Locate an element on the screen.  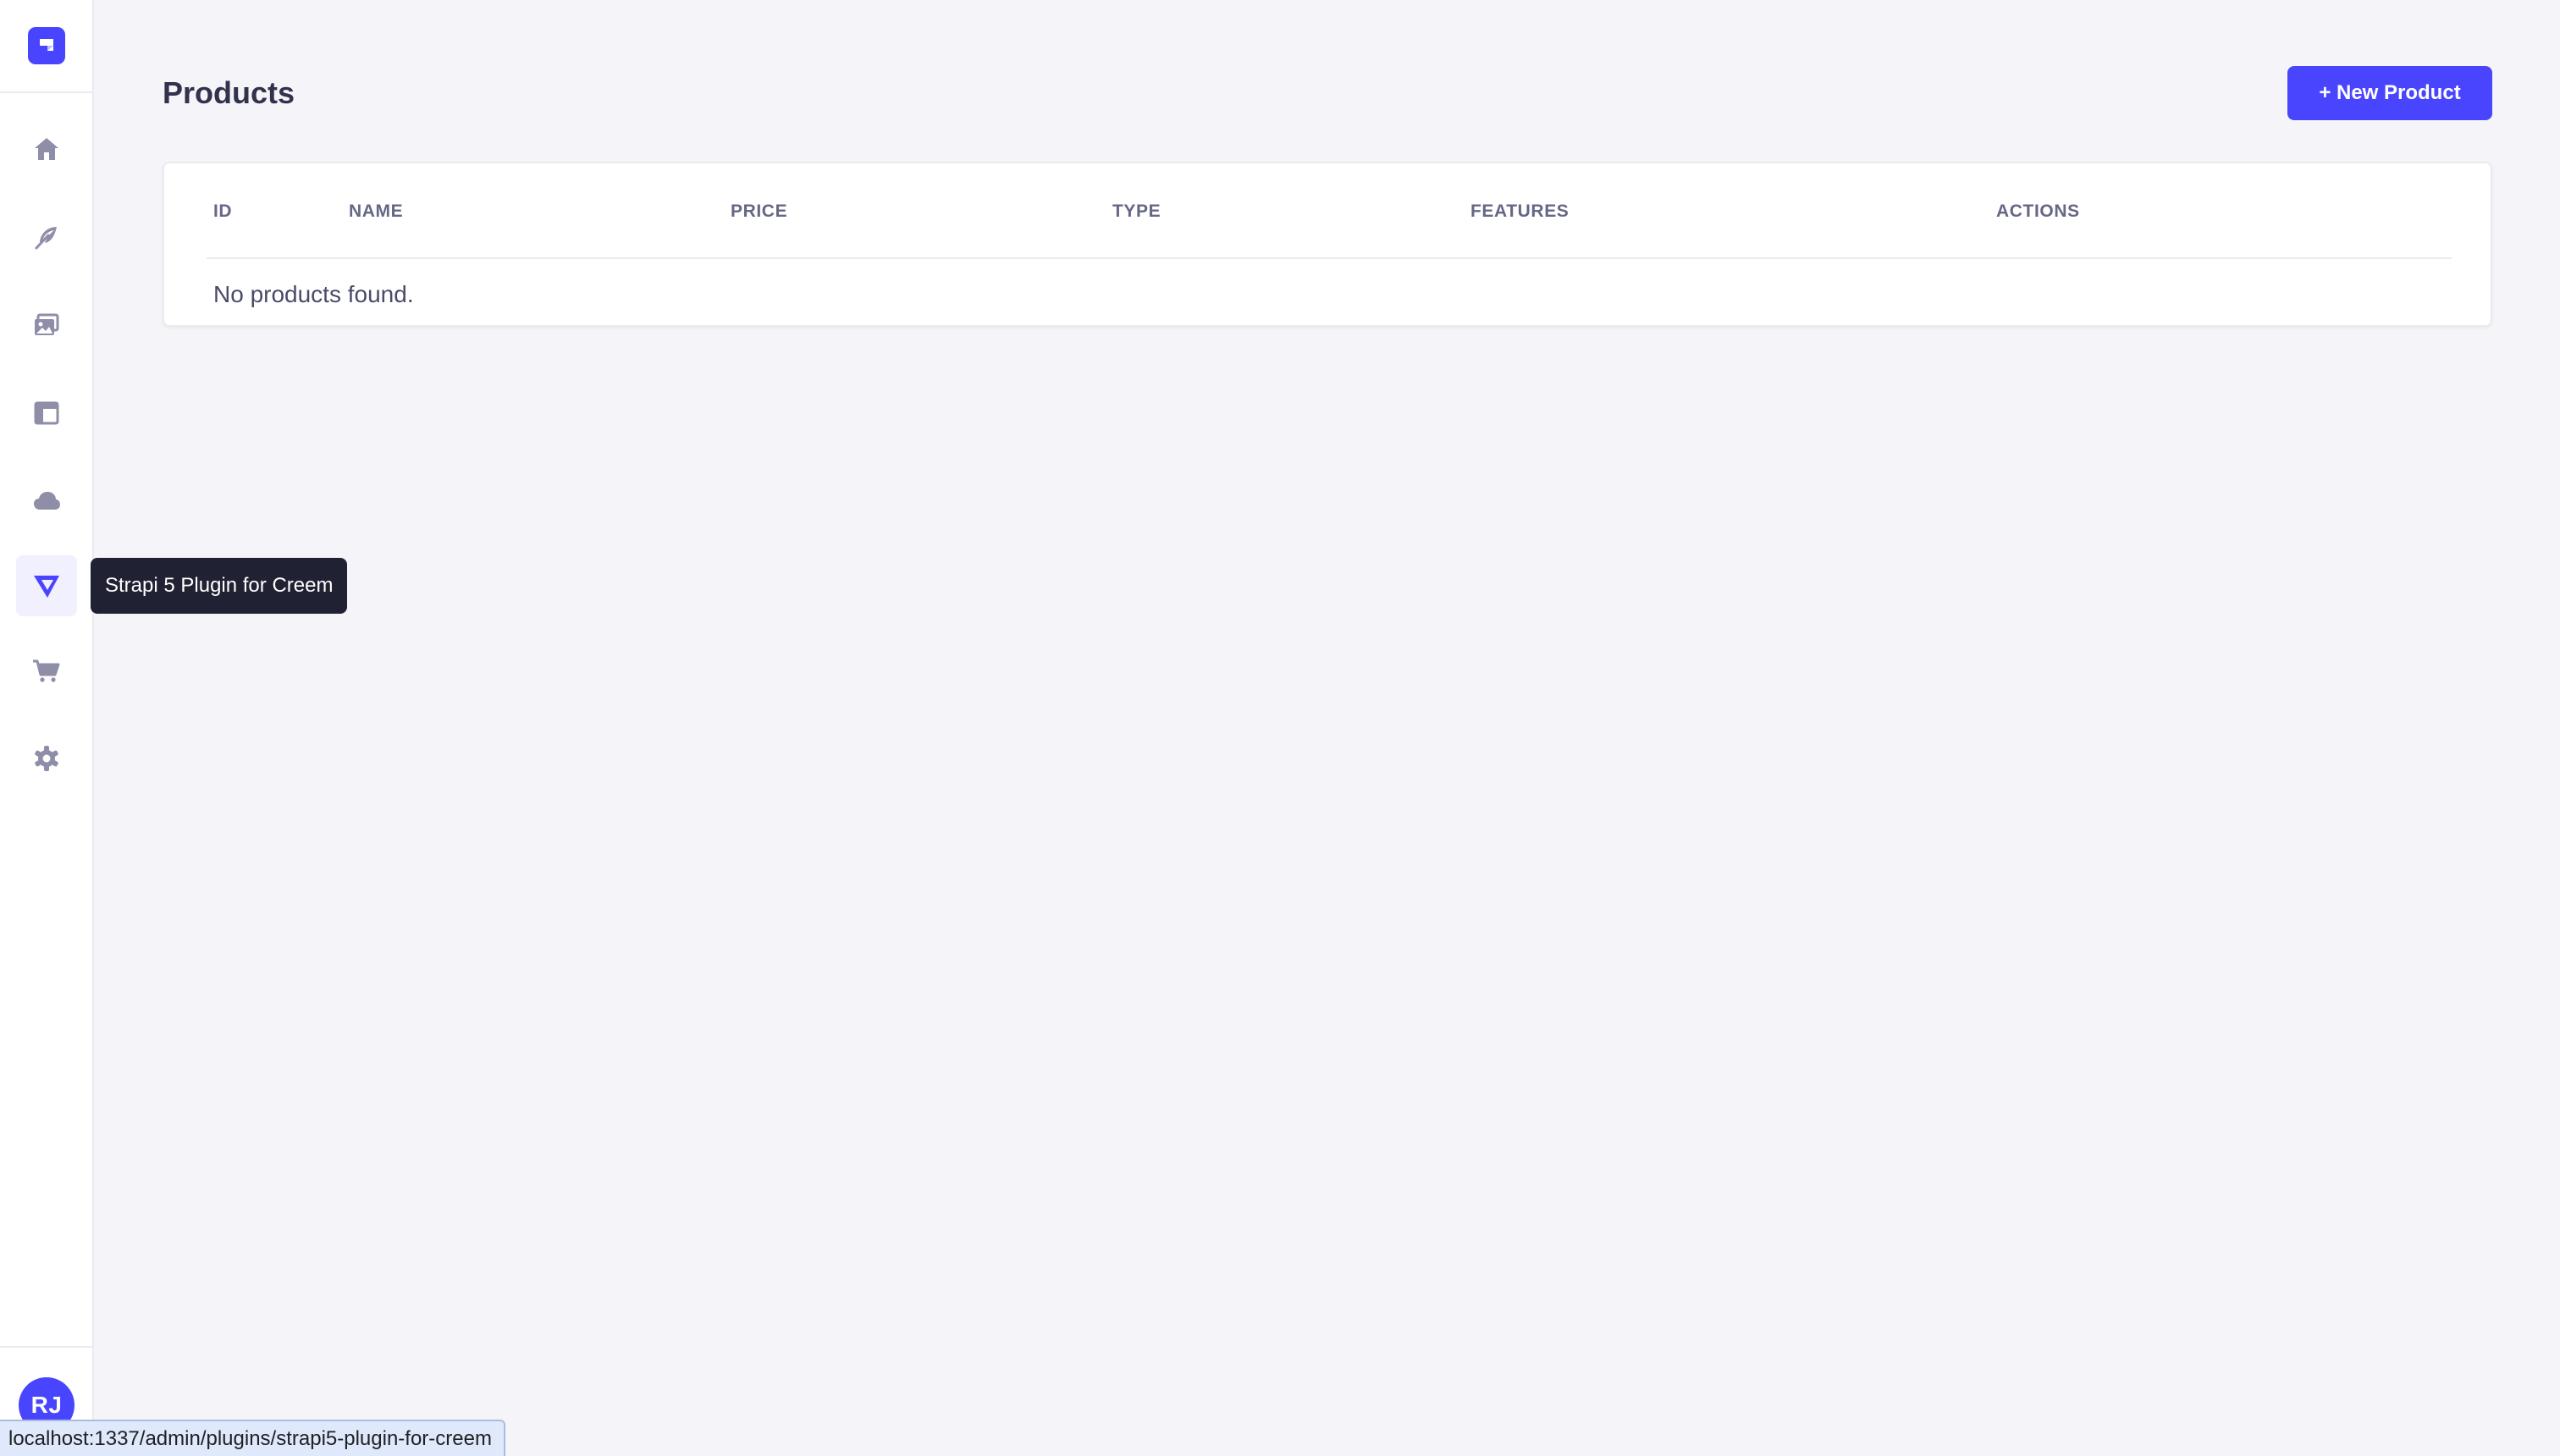
column-header-price: PRICE is located at coordinates (759, 211).